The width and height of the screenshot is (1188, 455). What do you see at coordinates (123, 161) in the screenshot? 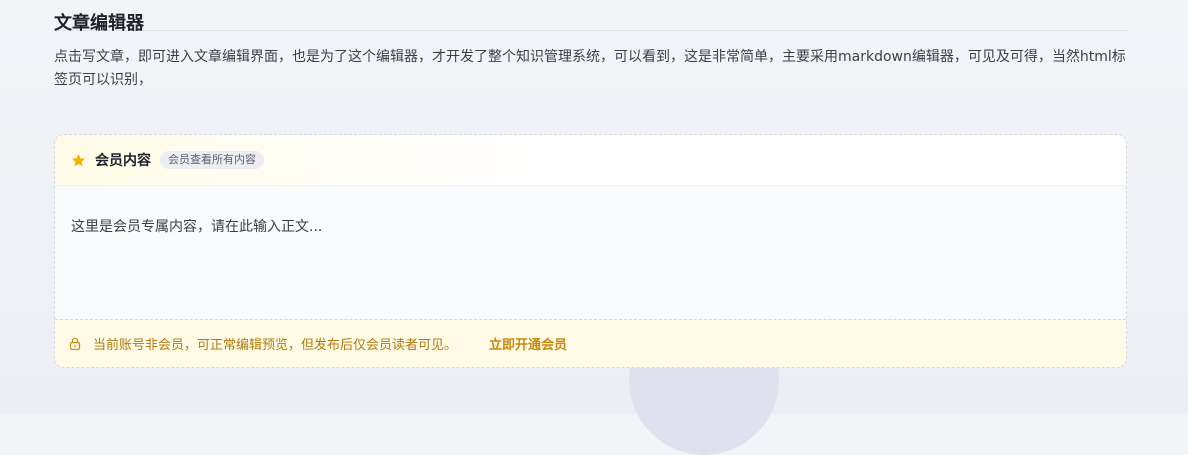
I see `member-card-title: 会员内容` at bounding box center [123, 161].